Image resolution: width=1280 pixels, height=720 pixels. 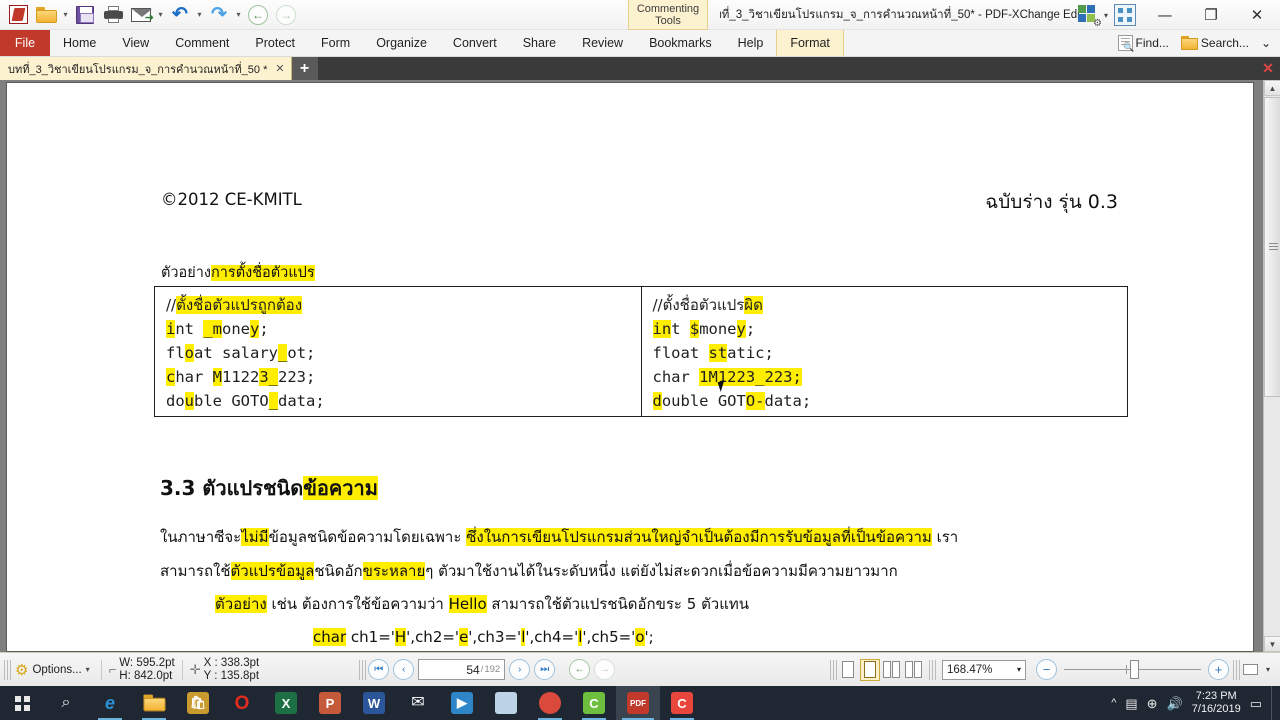 I want to click on tab-convert: Convert, so click(x=475, y=43).